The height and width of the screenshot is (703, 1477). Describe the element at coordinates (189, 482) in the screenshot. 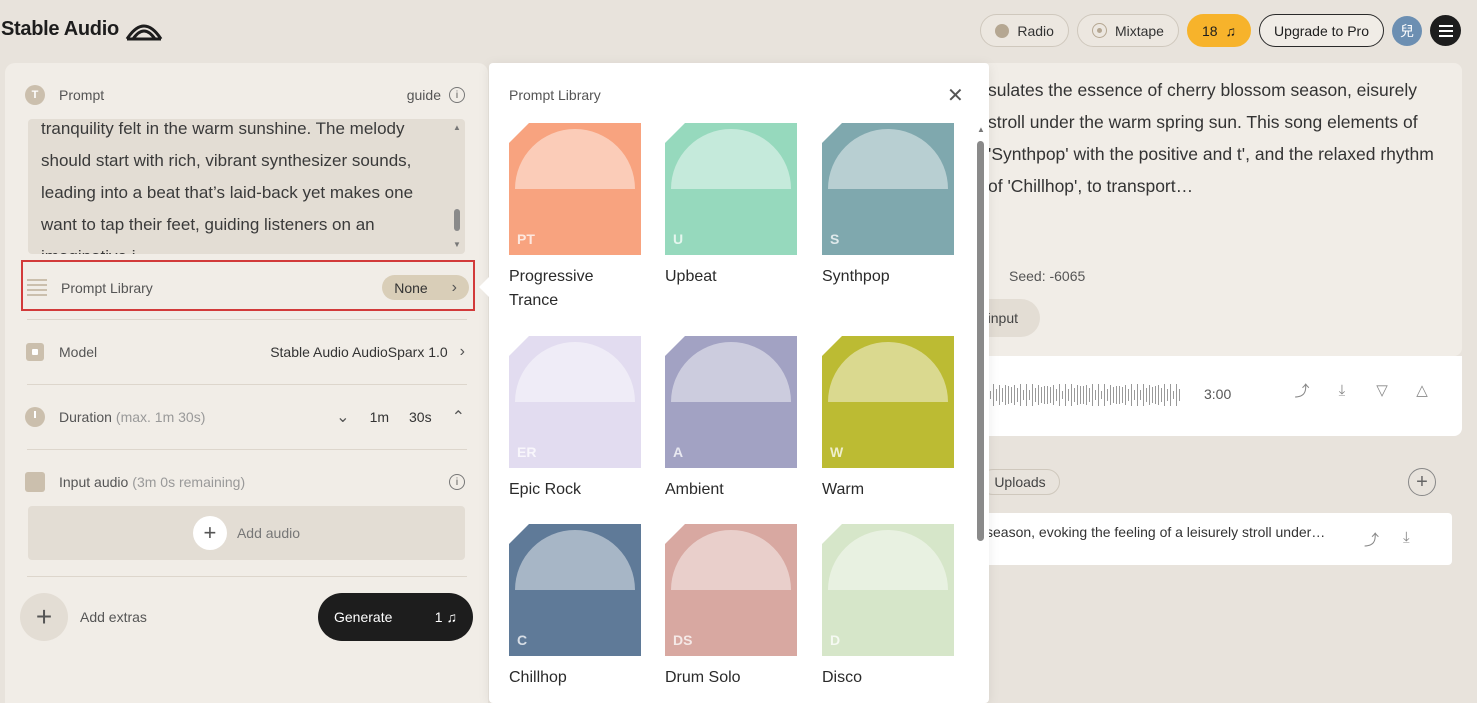

I see `input-audio-hint: (3m 0s remaining)` at that location.